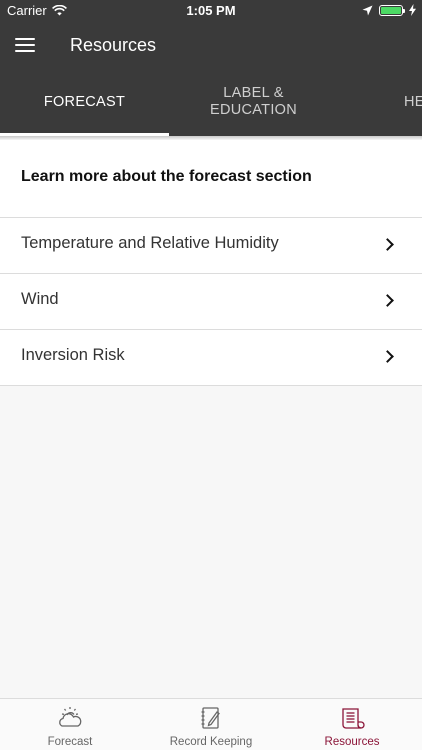 The image size is (422, 750). What do you see at coordinates (367, 10) in the screenshot?
I see `location-arrow-icon` at bounding box center [367, 10].